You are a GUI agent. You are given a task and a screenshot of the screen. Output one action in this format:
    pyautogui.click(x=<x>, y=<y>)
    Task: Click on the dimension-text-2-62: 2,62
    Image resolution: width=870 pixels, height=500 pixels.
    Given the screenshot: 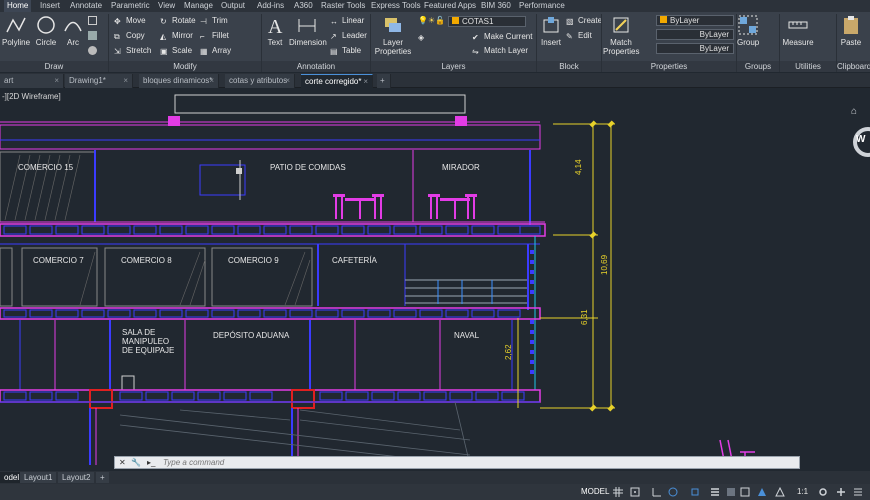 What is the action you would take?
    pyautogui.click(x=508, y=352)
    